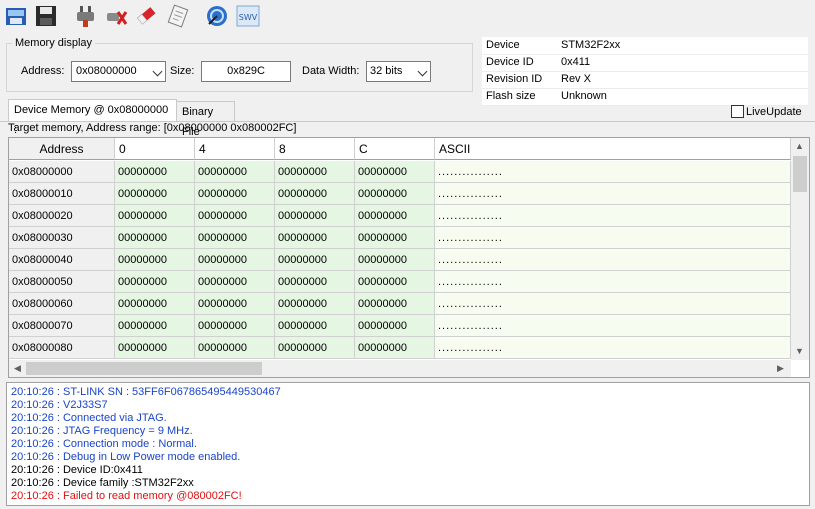  Describe the element at coordinates (116, 16) in the screenshot. I see `disconnect-icon` at that location.